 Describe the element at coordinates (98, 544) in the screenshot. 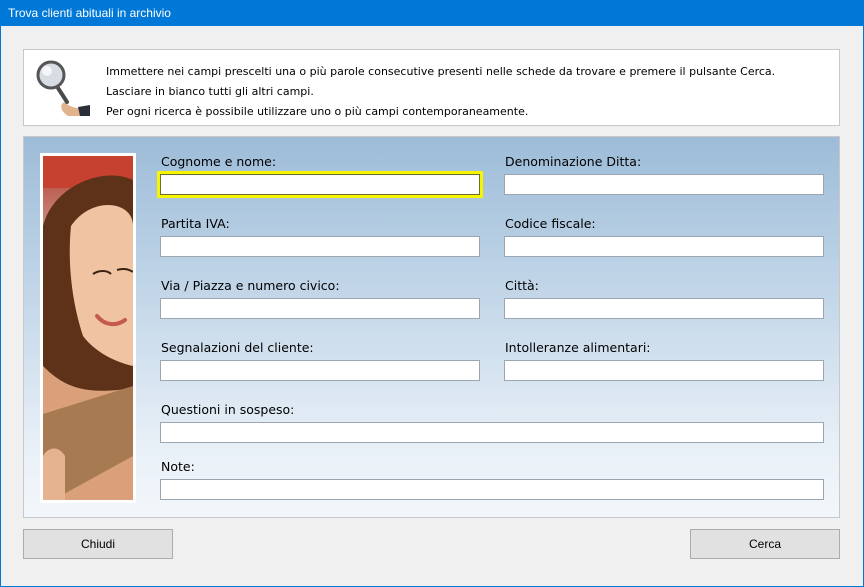

I see `close-button: Chiudi` at that location.